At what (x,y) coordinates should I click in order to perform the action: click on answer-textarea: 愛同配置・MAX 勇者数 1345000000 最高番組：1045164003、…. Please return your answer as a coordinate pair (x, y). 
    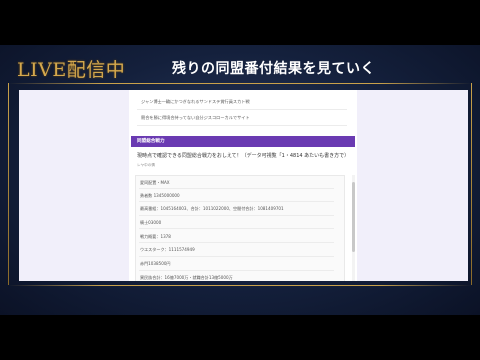
    Looking at the image, I should click on (240, 228).